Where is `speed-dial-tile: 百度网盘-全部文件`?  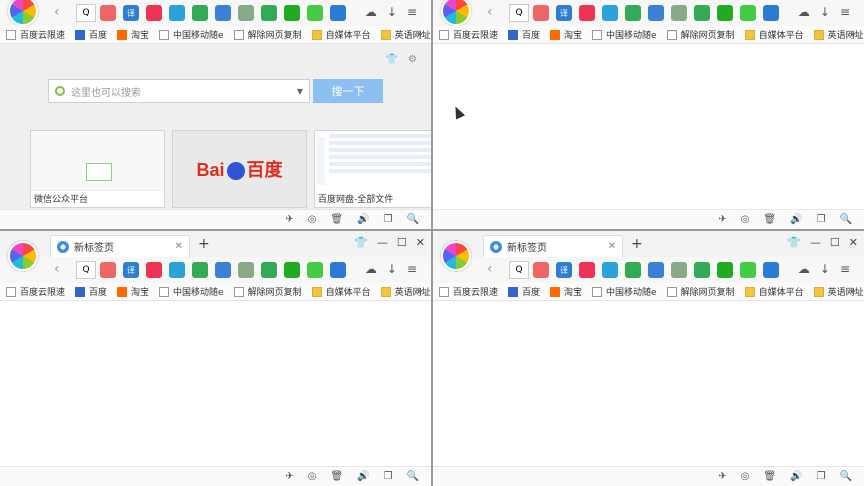 speed-dial-tile: 百度网盘-全部文件 is located at coordinates (372, 169).